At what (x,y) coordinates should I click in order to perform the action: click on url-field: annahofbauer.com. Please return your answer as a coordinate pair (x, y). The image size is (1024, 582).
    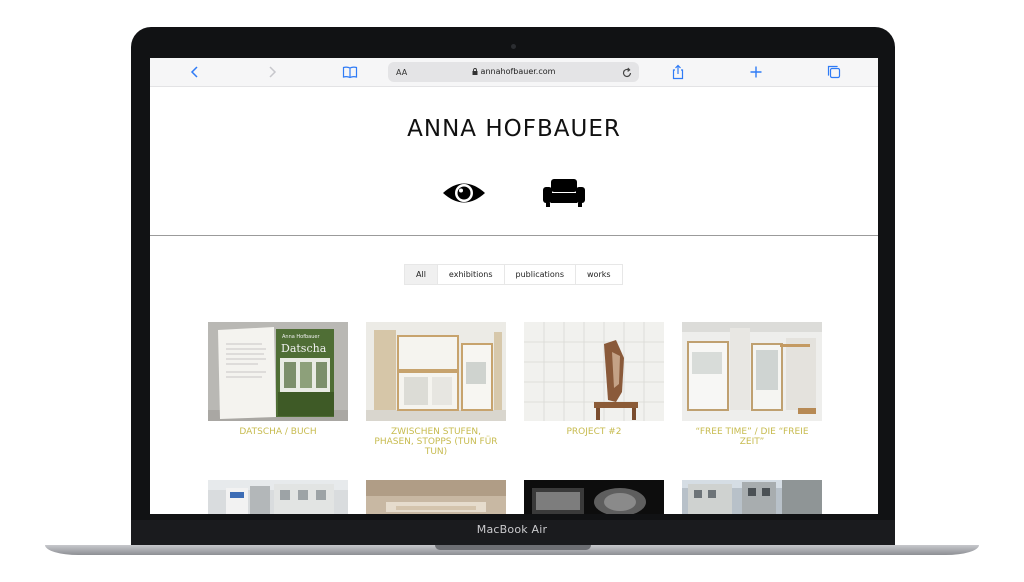
    Looking at the image, I should click on (513, 71).